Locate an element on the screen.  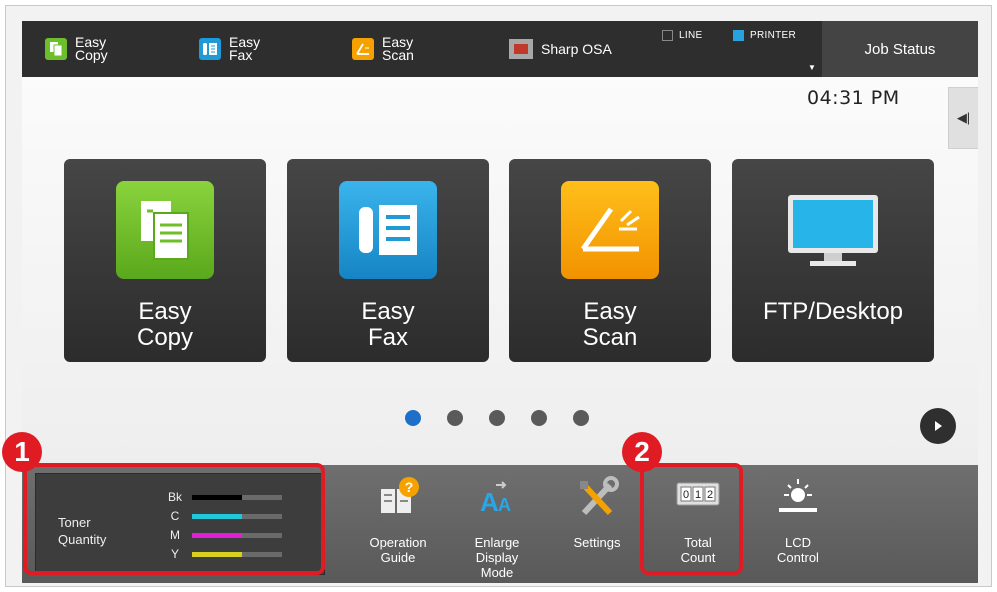
lcd-control-button: LCD Control is located at coordinates (798, 524).